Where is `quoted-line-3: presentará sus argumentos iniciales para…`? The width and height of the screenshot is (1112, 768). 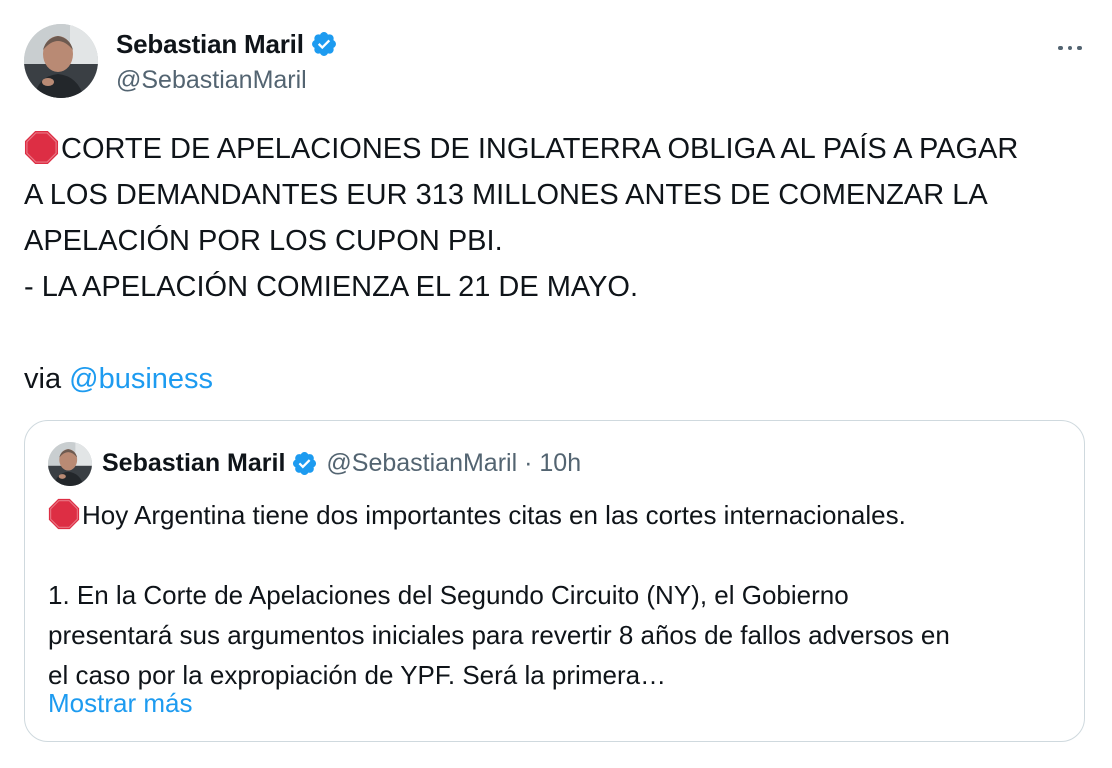 quoted-line-3: presentará sus argumentos iniciales para… is located at coordinates (499, 635).